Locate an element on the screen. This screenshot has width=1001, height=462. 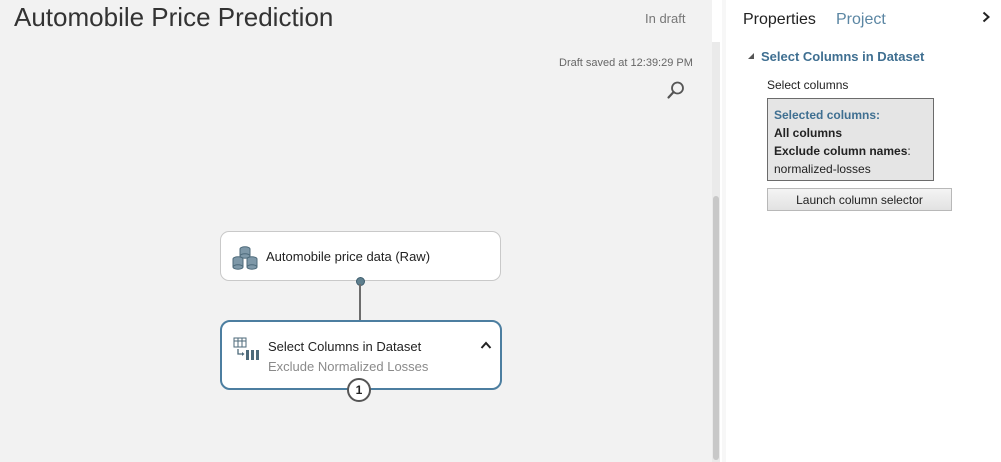
chevron-up-icon is located at coordinates (486, 345).